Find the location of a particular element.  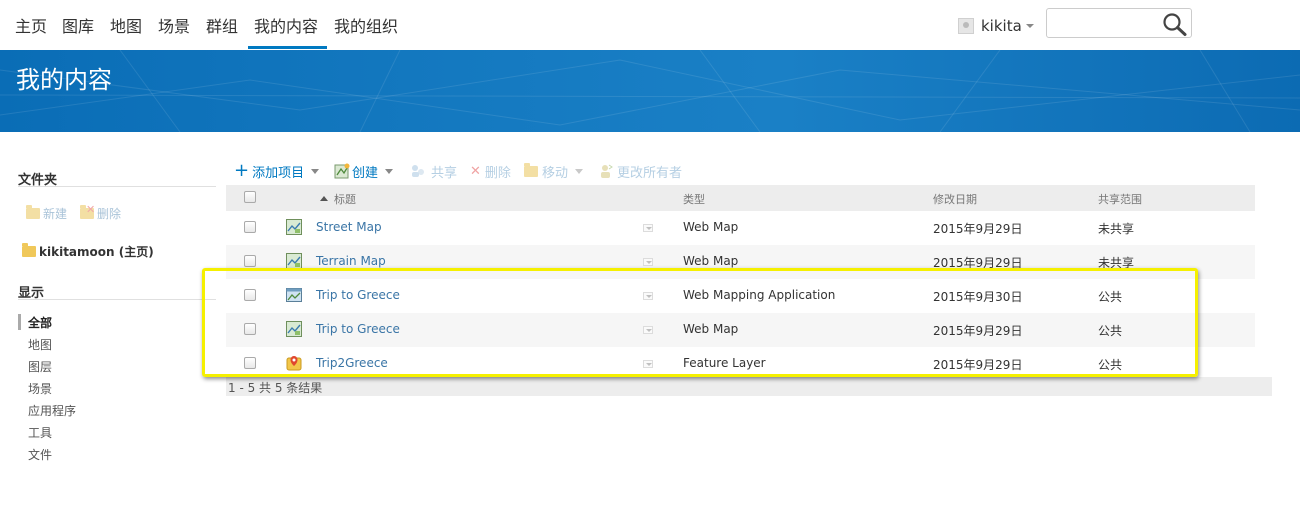

user-name: kikita is located at coordinates (1001, 26).